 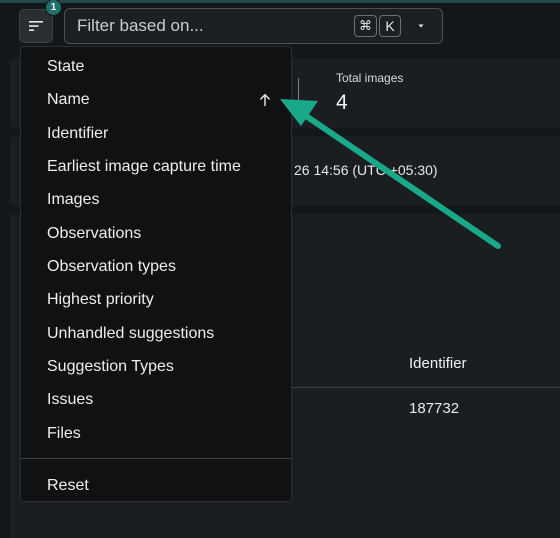 I want to click on filter-bar: ⌘ K, so click(x=253, y=26).